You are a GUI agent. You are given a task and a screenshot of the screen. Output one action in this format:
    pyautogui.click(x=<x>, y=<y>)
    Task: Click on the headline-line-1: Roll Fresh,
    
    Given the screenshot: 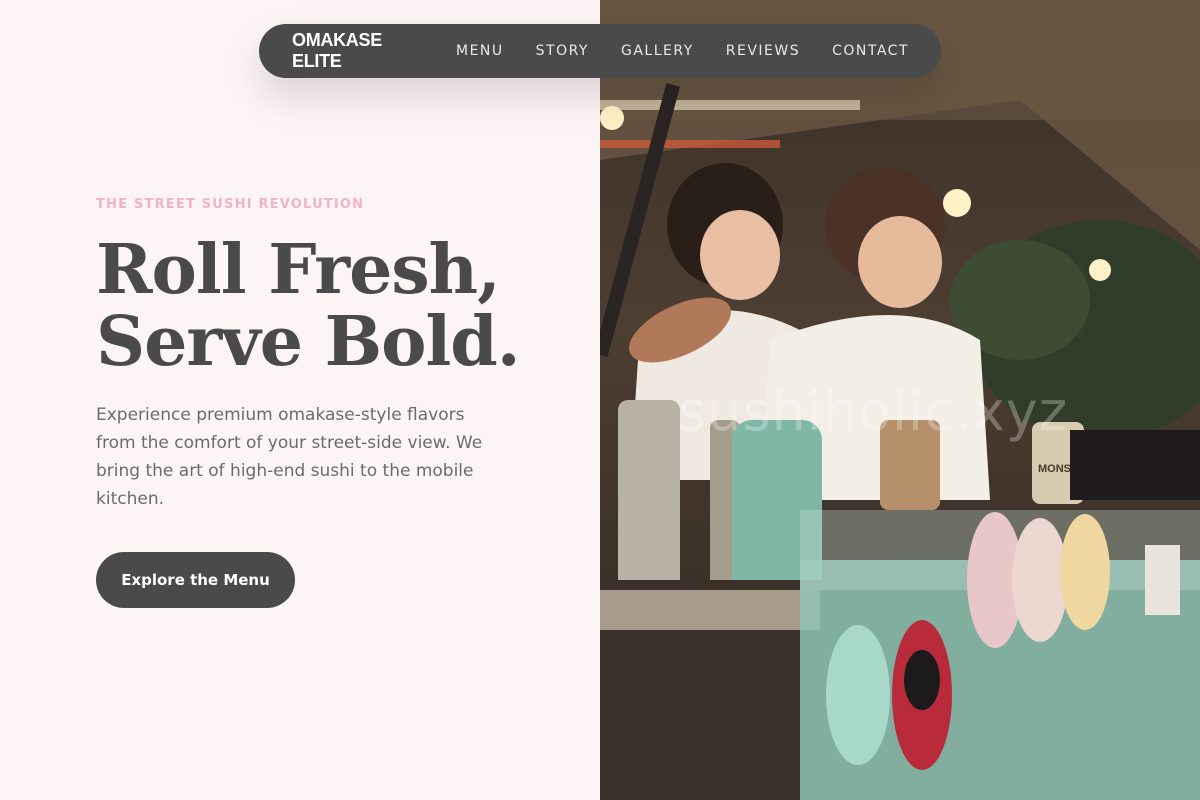 What is the action you would take?
    pyautogui.click(x=298, y=270)
    